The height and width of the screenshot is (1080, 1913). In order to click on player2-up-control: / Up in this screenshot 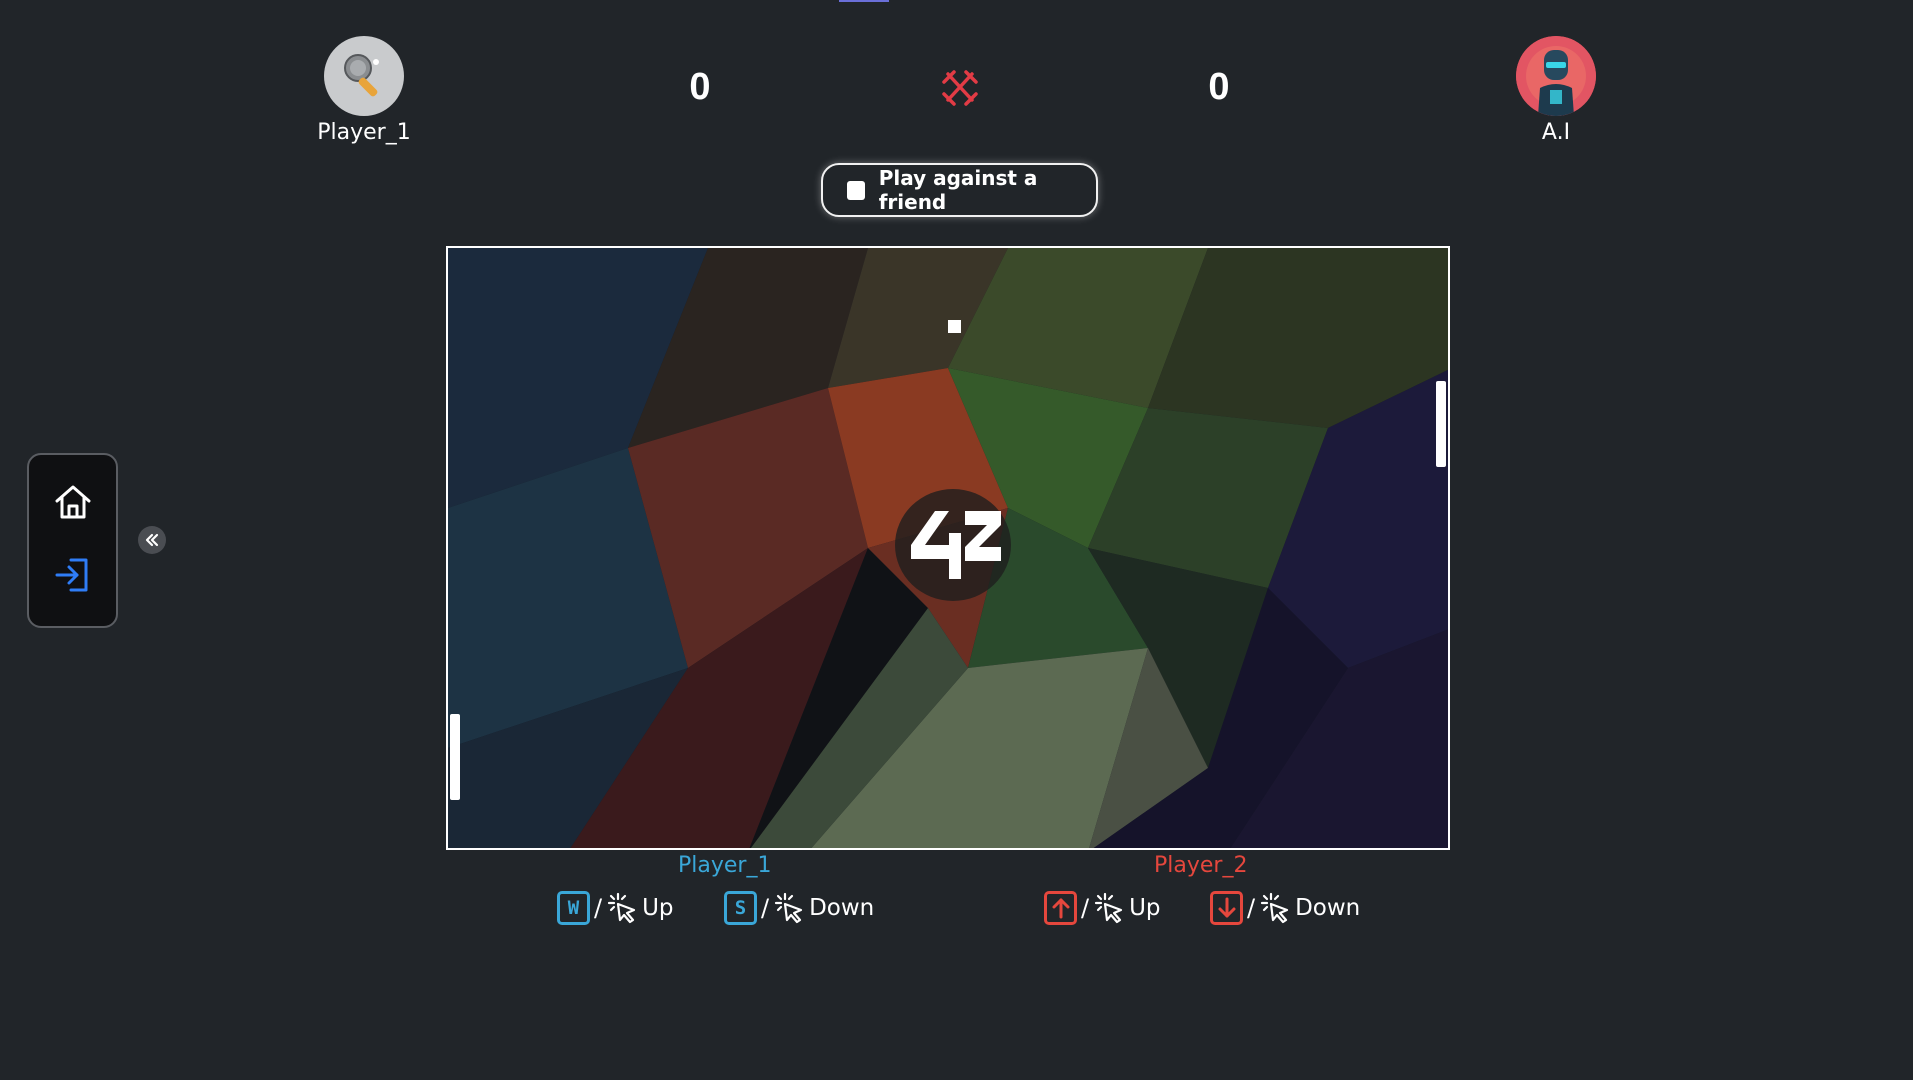, I will do `click(1102, 908)`.